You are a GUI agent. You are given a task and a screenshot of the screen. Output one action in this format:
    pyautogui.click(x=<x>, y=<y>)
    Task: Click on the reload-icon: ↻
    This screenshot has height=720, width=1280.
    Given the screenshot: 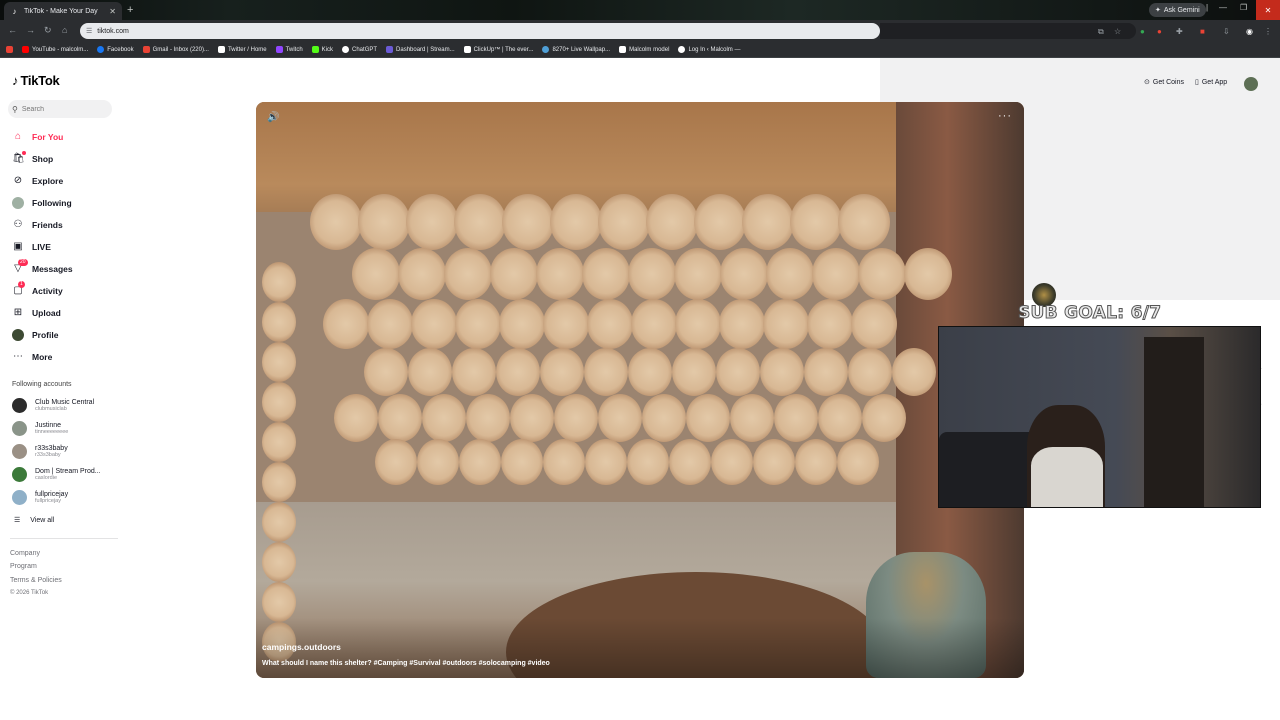 What is the action you would take?
    pyautogui.click(x=48, y=30)
    